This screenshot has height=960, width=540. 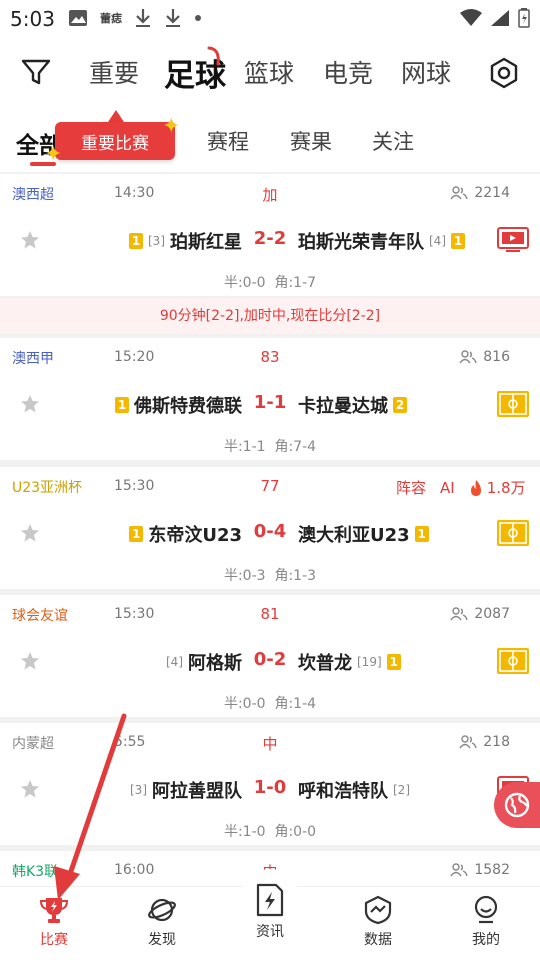 I want to click on away-team-name: 卡拉曼达城, so click(x=343, y=406).